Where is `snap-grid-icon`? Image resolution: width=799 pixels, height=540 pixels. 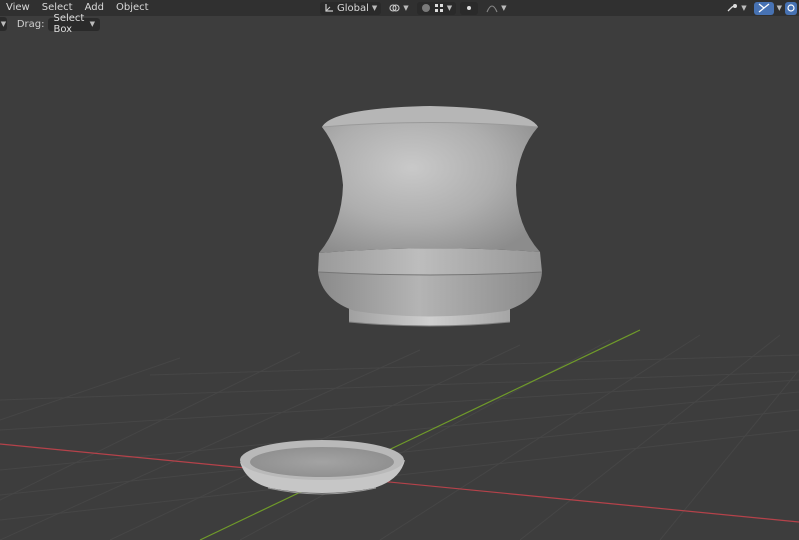 snap-grid-icon is located at coordinates (438, 8).